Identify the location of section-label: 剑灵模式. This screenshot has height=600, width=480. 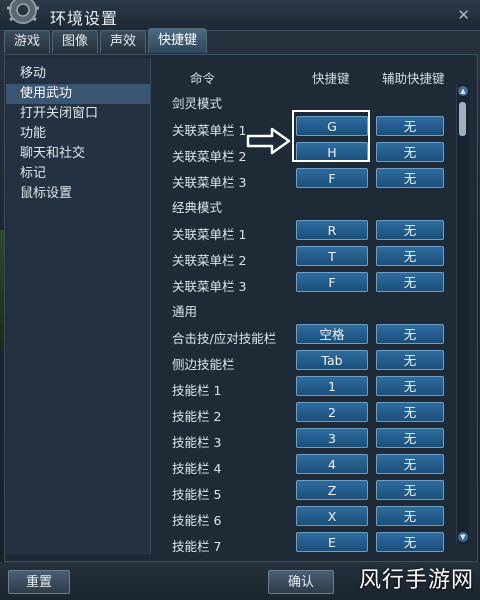
(197, 103).